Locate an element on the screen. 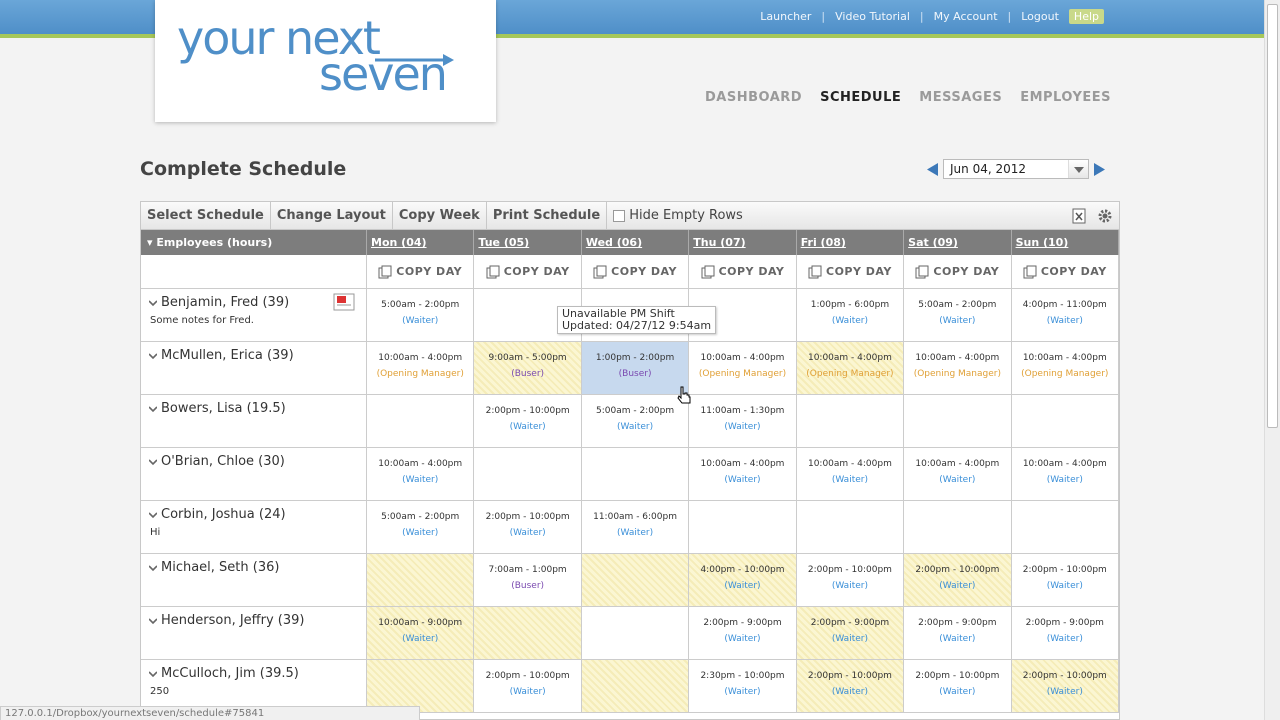 Image resolution: width=1280 pixels, height=720 pixels. hide-empty-rows-toggle: Hide Empty Rows is located at coordinates (675, 215).